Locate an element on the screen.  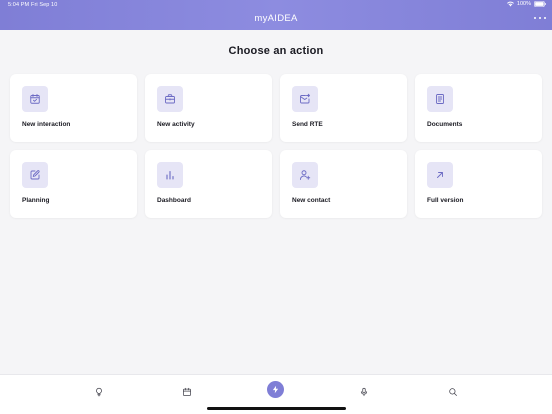
tab-actions is located at coordinates (275, 389).